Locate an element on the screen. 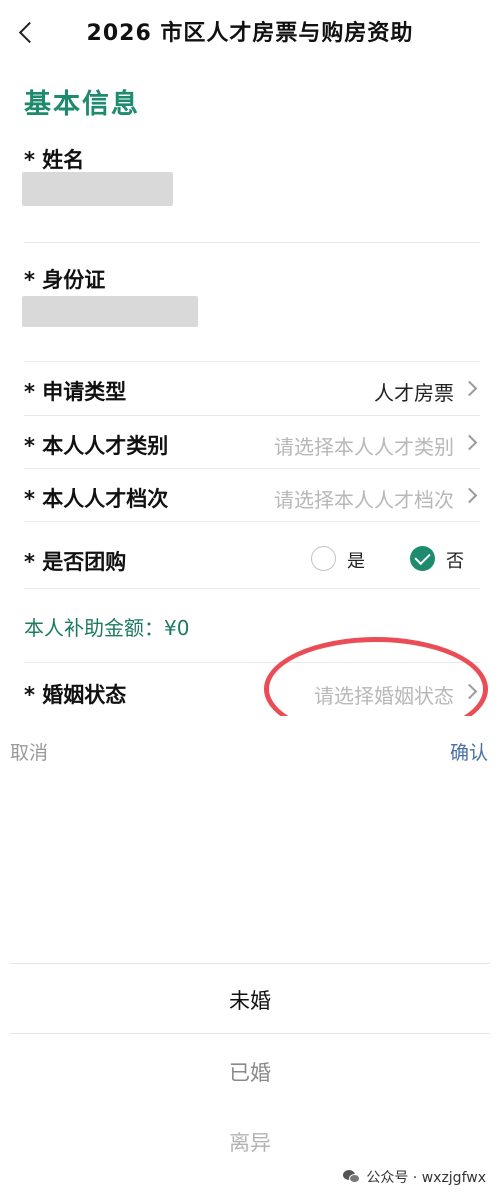 The height and width of the screenshot is (1198, 500). talent-category-label: * 本人人才类别 is located at coordinates (96, 446).